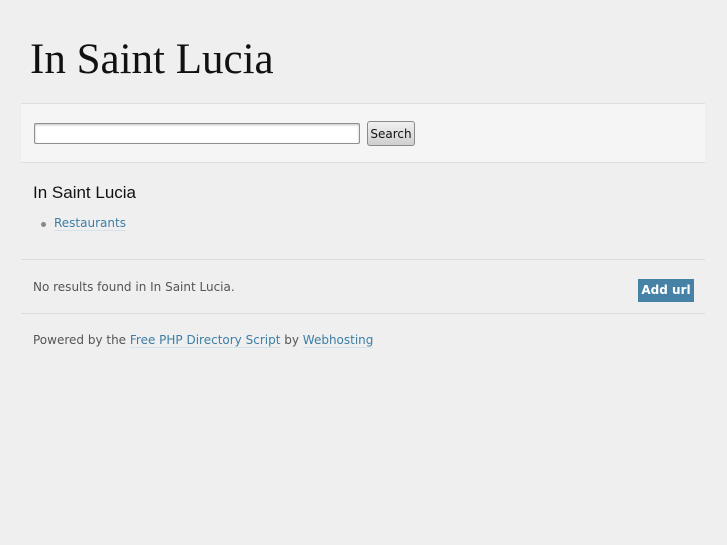  Describe the element at coordinates (338, 340) in the screenshot. I see `footer-host-link: Webhosting` at that location.